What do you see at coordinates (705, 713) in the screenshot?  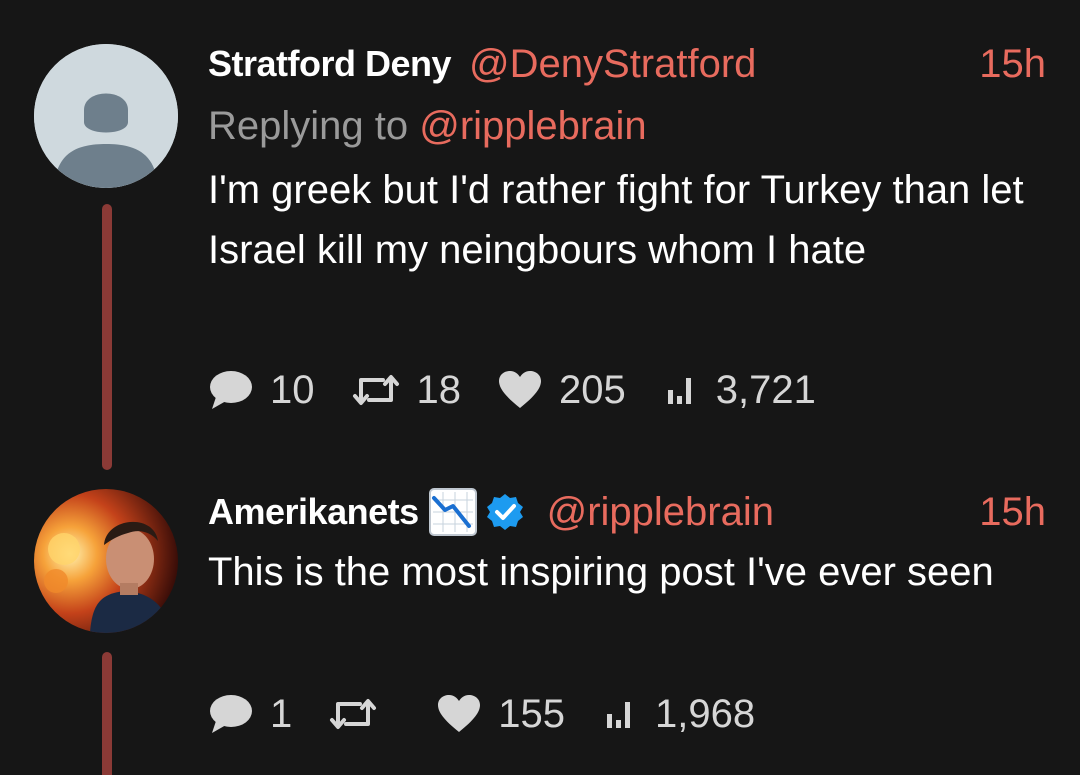 I see `view-count: 1,968` at bounding box center [705, 713].